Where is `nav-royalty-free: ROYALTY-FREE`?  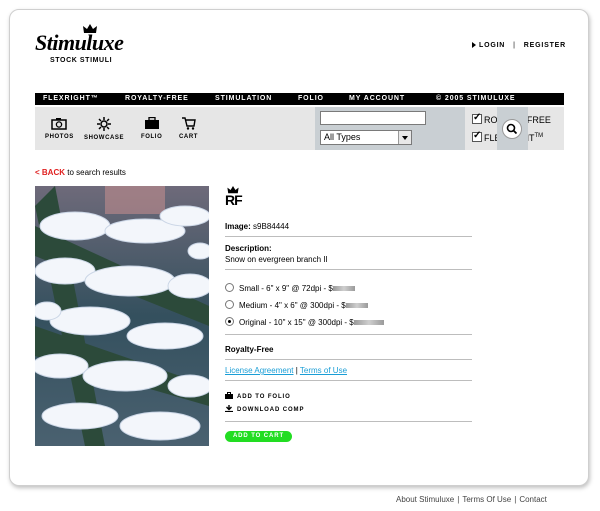
nav-royalty-free: ROYALTY-FREE is located at coordinates (157, 98).